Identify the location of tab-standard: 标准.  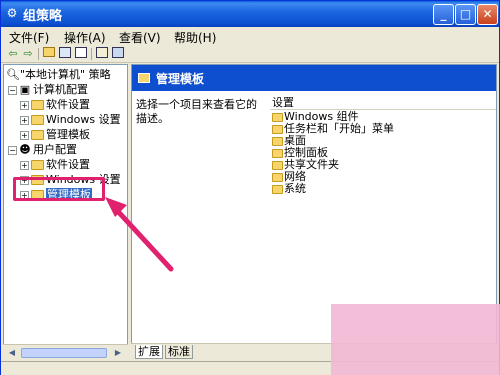
(179, 352).